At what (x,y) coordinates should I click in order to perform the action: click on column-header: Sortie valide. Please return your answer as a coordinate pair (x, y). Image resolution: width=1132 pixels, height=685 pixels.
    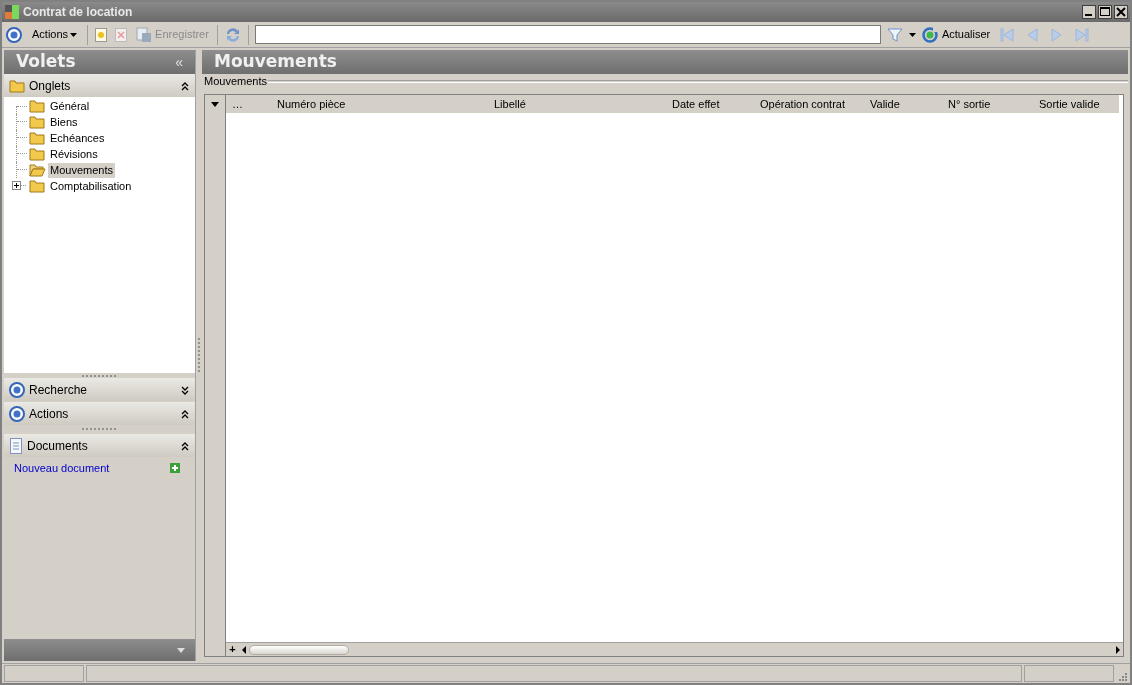
    Looking at the image, I should click on (1073, 104).